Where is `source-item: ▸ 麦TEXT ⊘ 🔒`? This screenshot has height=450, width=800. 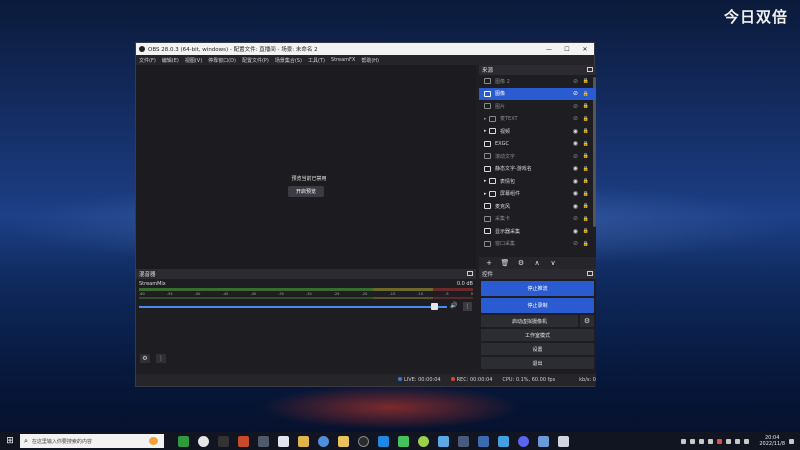 source-item: ▸ 麦TEXT ⊘ 🔒 is located at coordinates (537, 119).